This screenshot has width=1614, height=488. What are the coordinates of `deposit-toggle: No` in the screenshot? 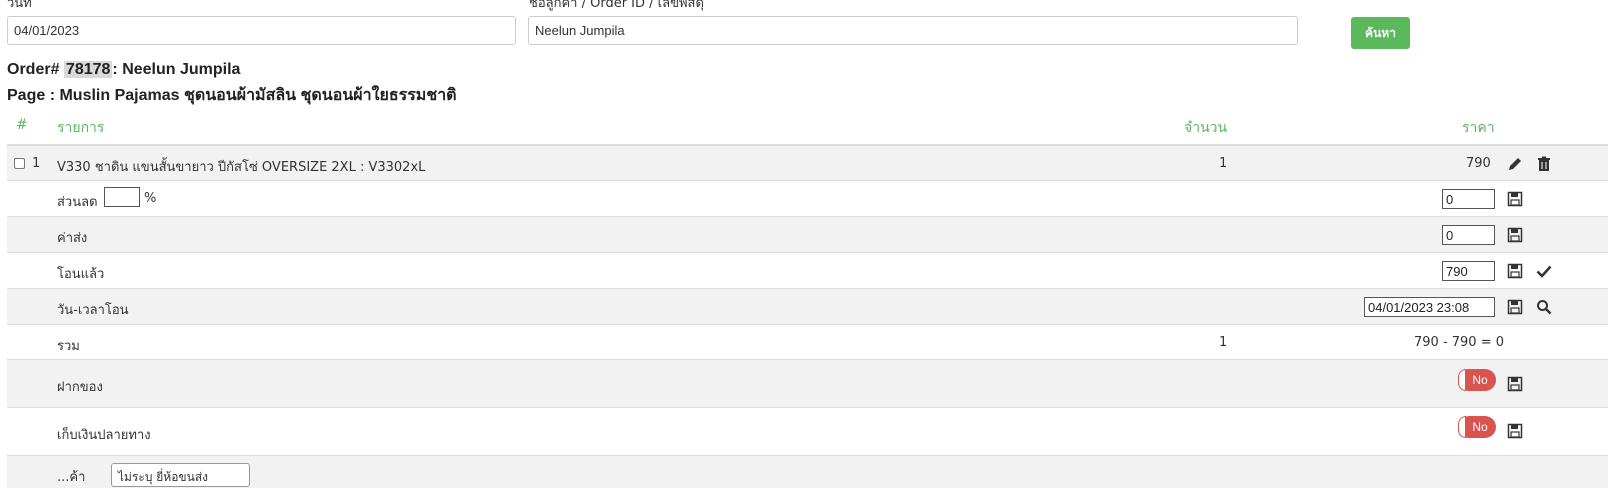 It's located at (1477, 380).